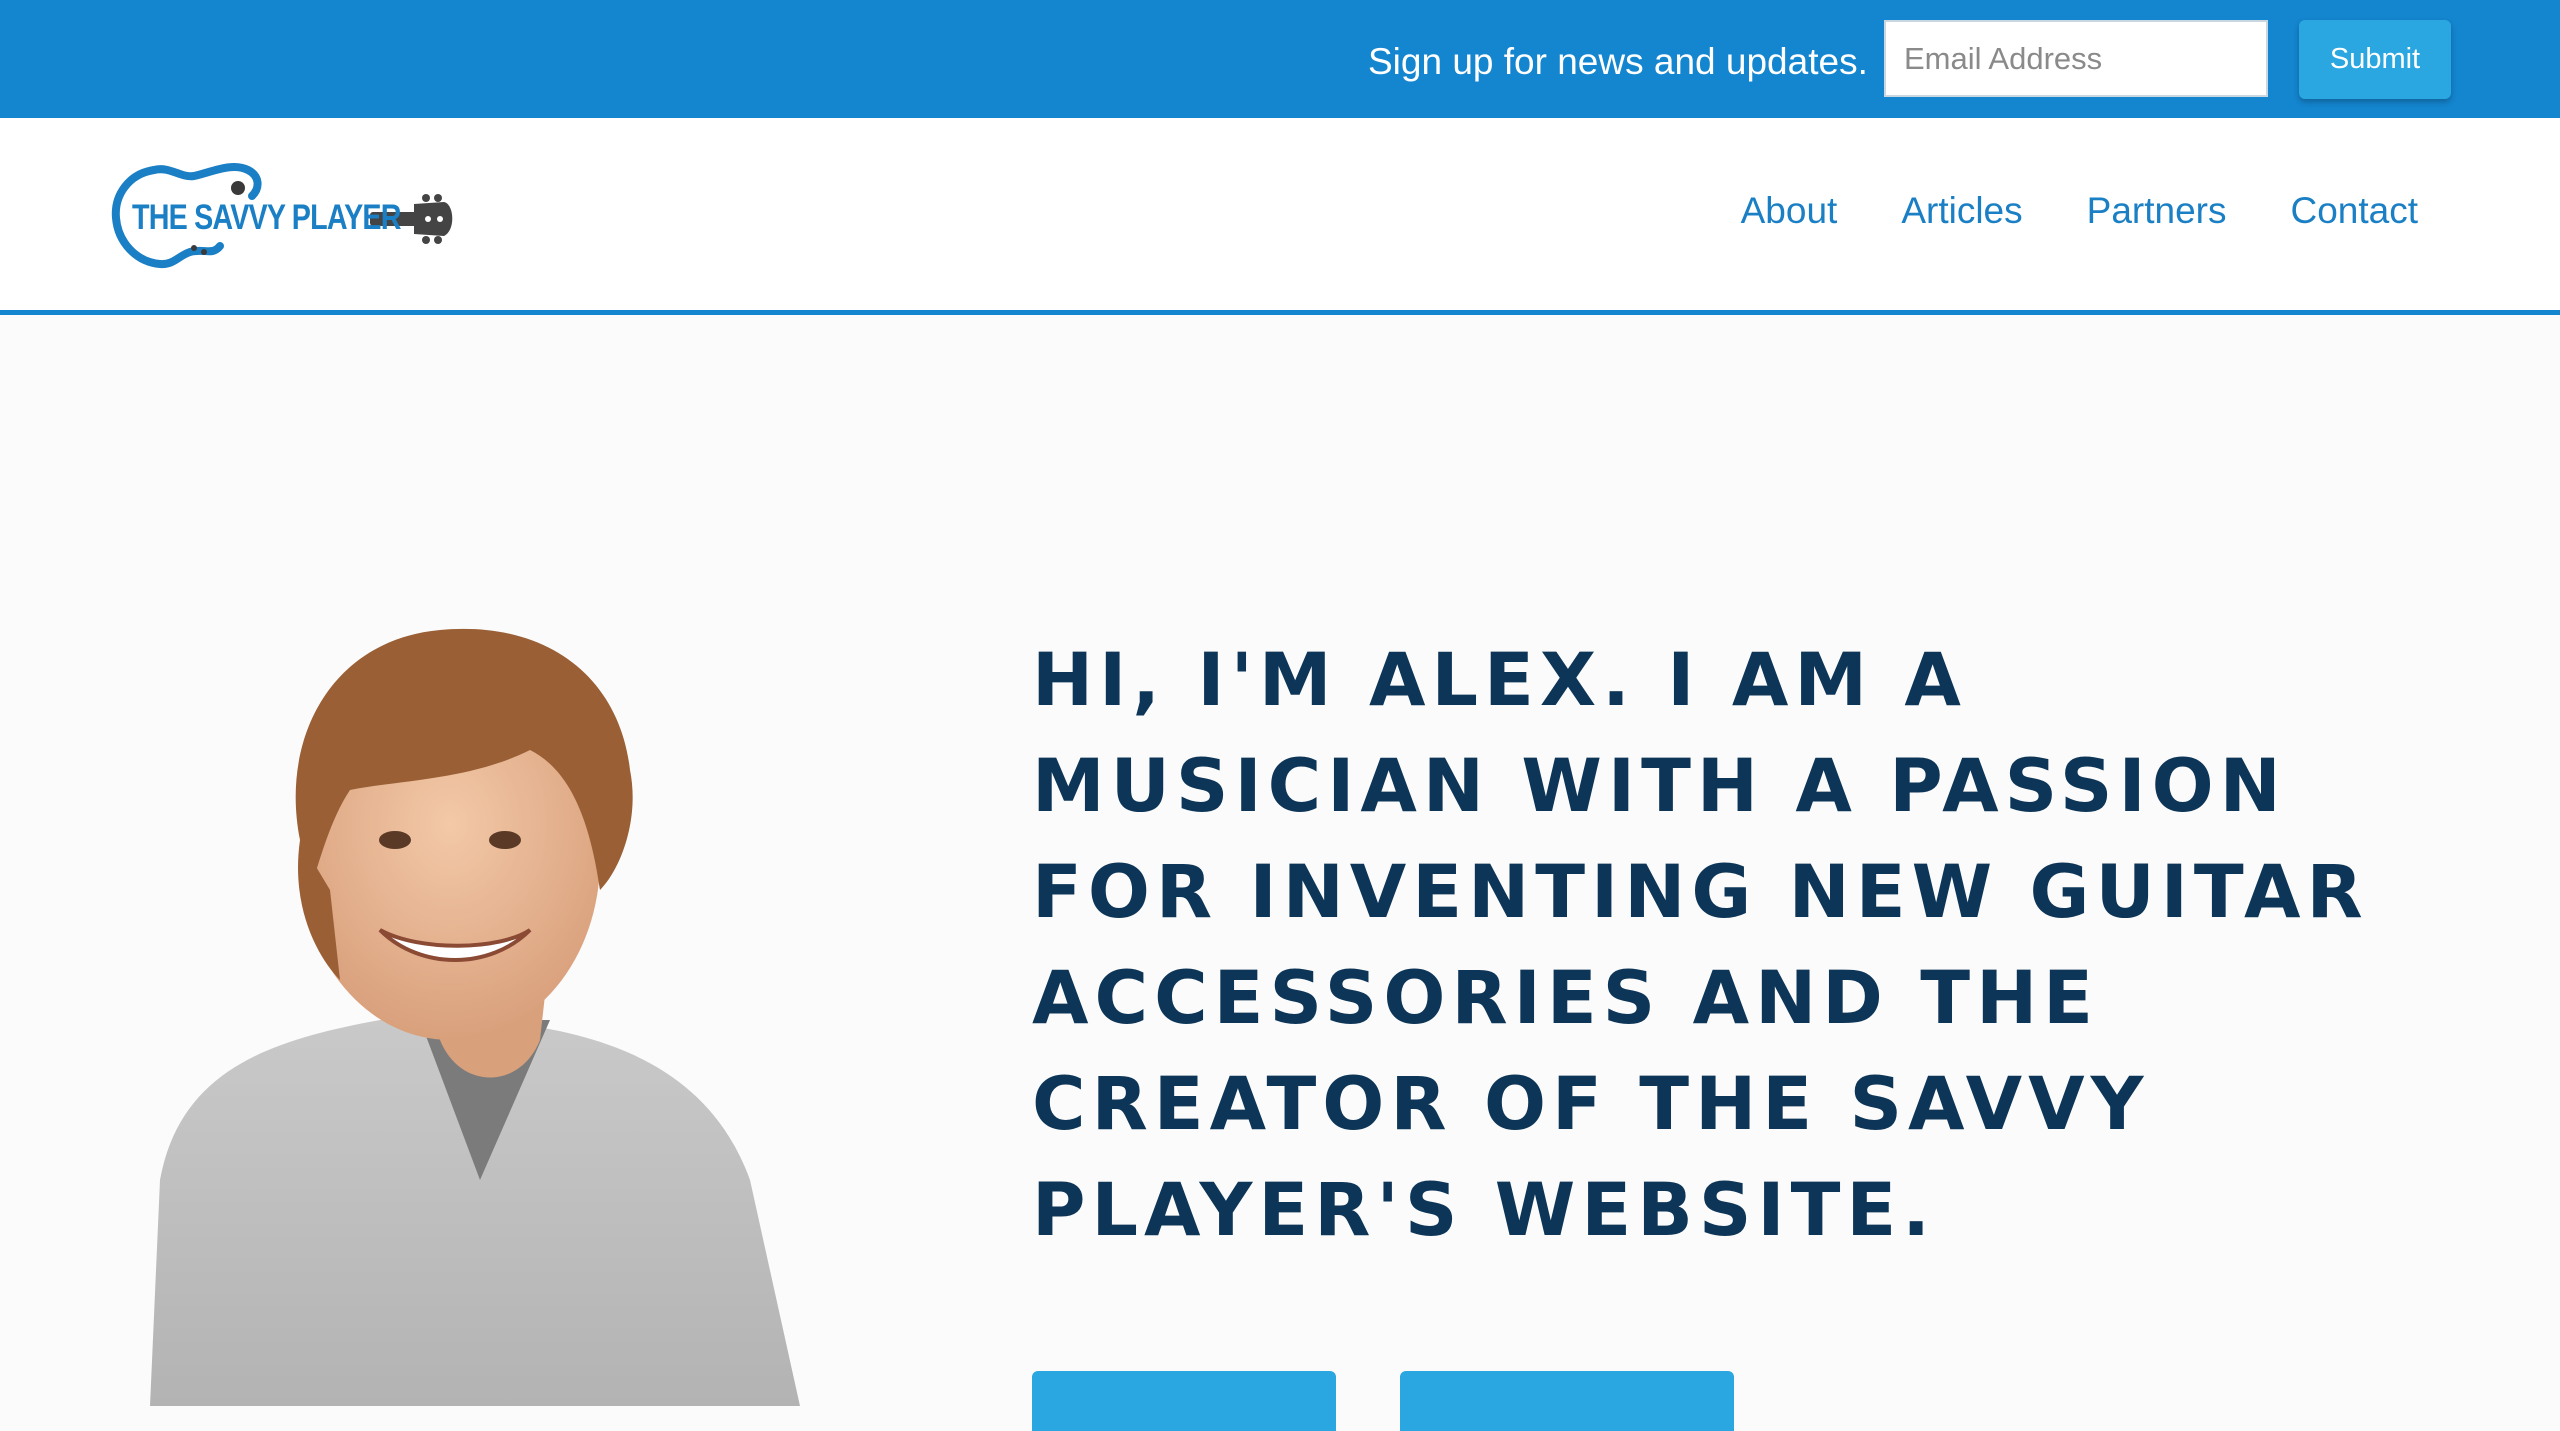 The image size is (2560, 1431). What do you see at coordinates (1280, 59) in the screenshot?
I see `signup-bar: Sign up for news and updates. Submit` at bounding box center [1280, 59].